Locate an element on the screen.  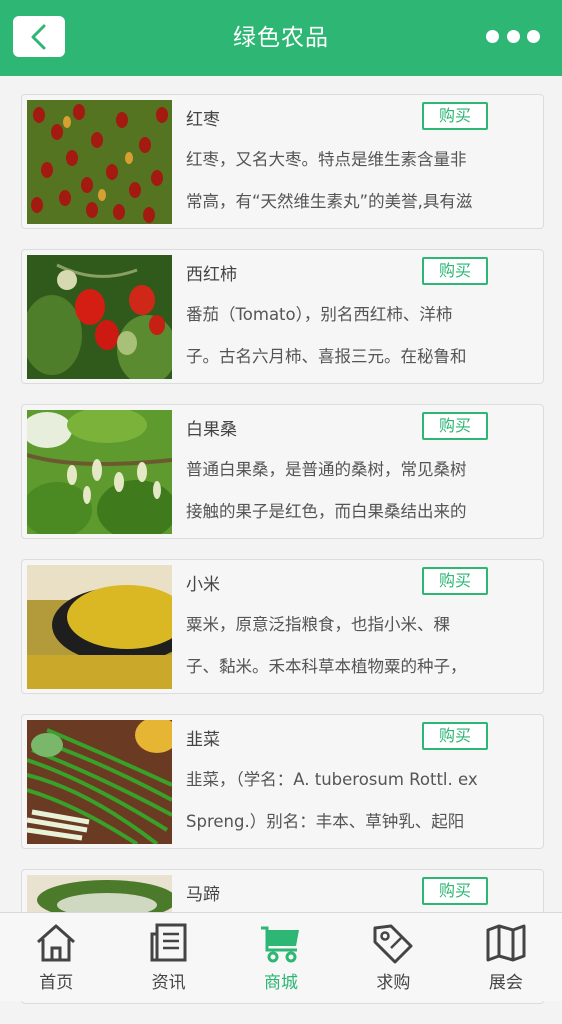
product-description: 粟米，原意泛指粮食，也指小米、稞 子、黏米。禾本科草本植物粟的种子， is located at coordinates (351, 646).